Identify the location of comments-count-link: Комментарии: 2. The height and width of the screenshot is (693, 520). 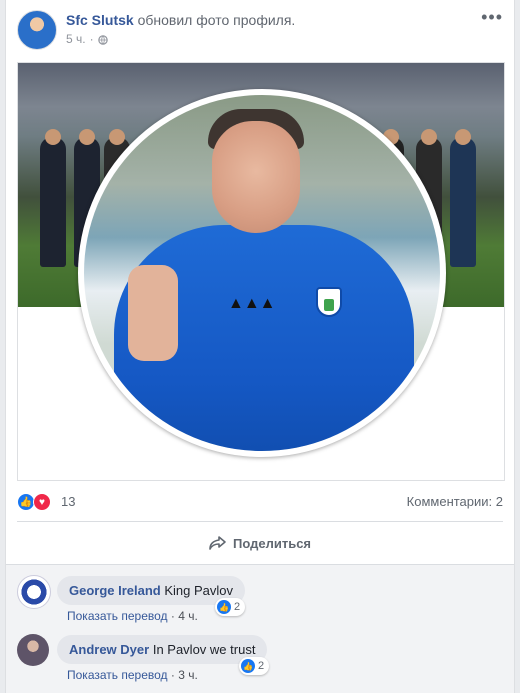
(455, 501).